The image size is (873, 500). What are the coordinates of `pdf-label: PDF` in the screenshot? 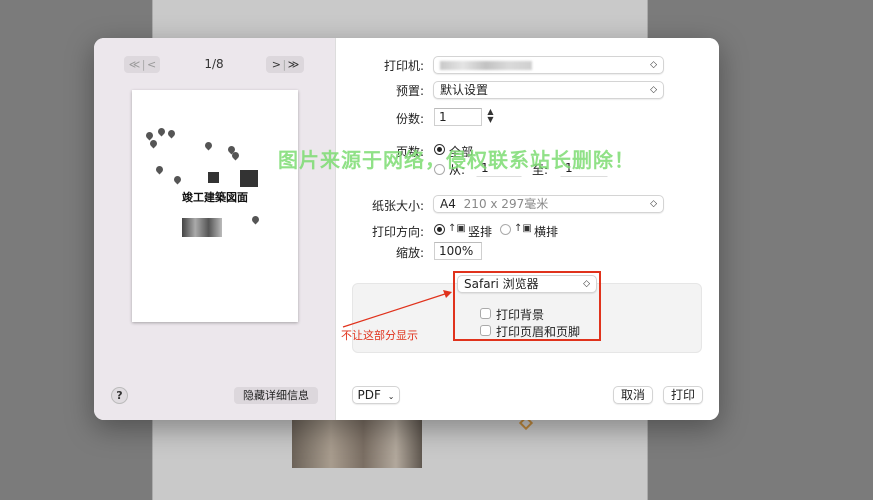 It's located at (369, 395).